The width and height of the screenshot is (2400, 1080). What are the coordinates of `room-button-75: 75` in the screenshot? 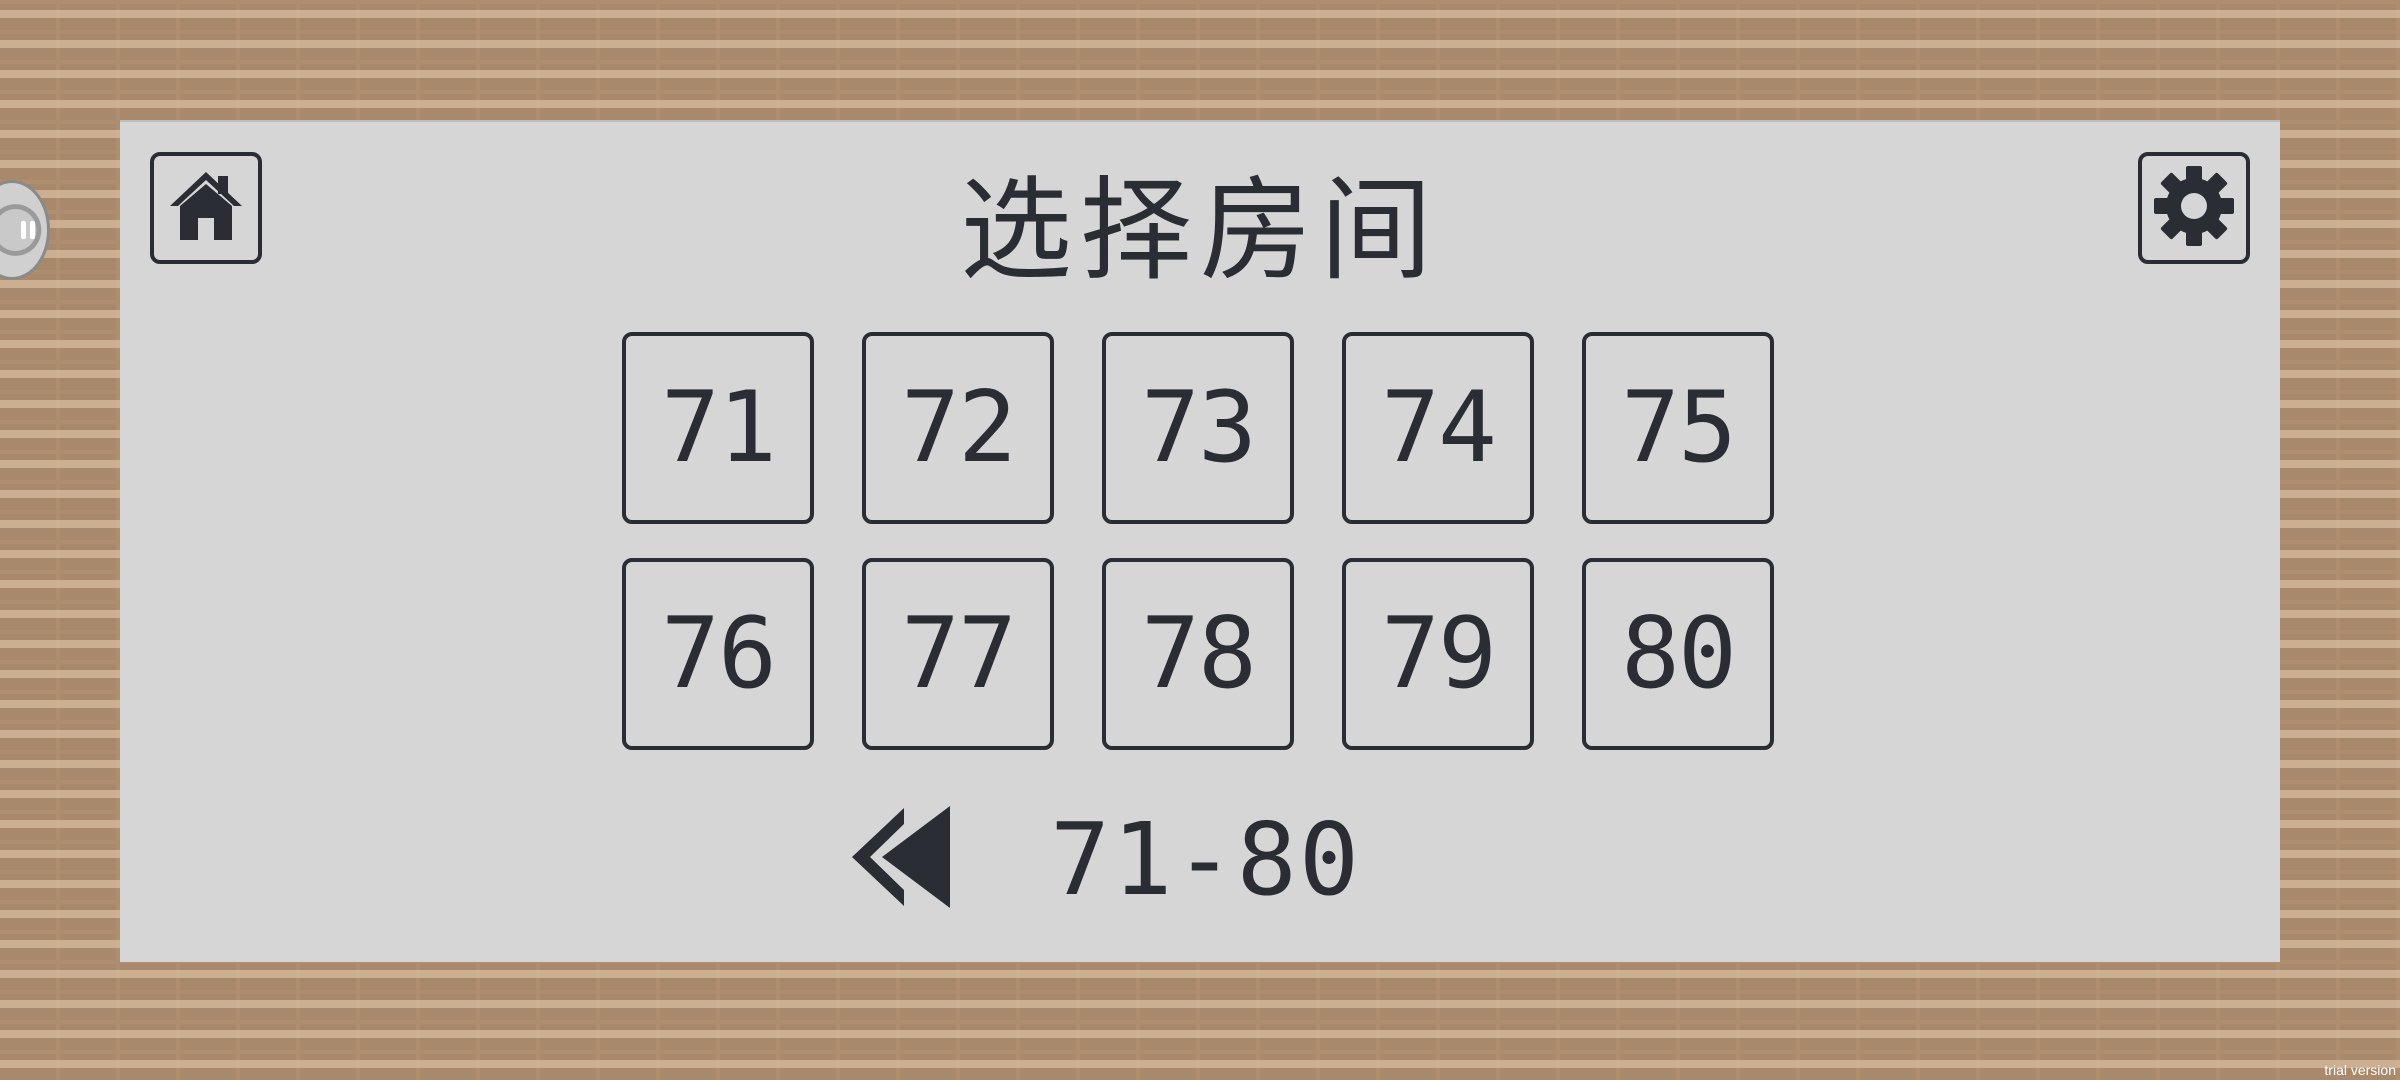 It's located at (1678, 428).